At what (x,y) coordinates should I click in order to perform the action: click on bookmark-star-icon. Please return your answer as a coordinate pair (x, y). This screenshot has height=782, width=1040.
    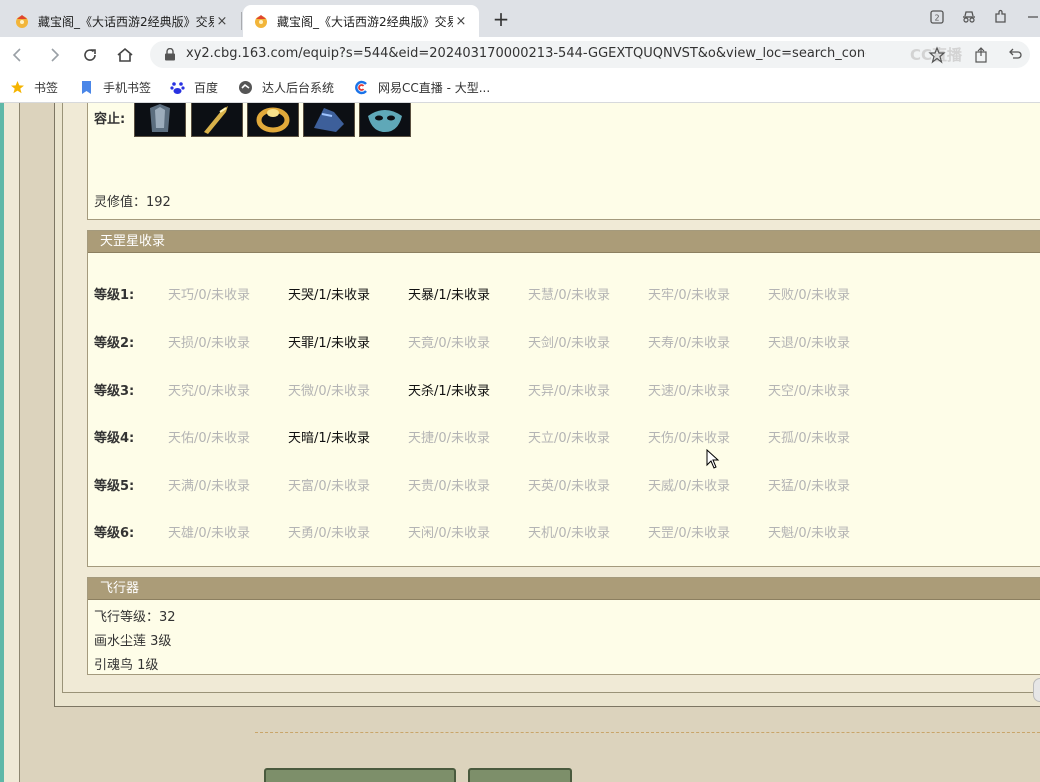
    Looking at the image, I should click on (937, 55).